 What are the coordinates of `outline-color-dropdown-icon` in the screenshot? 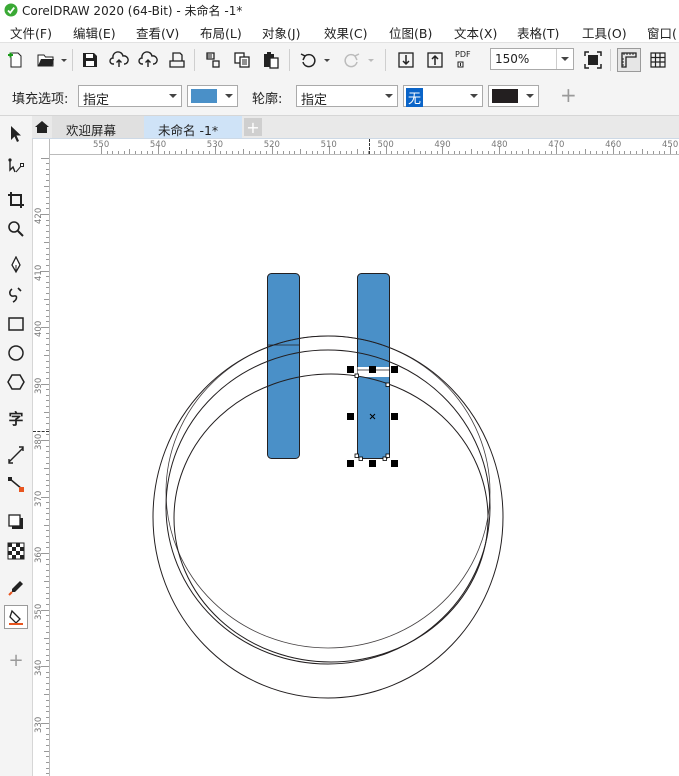 It's located at (530, 96).